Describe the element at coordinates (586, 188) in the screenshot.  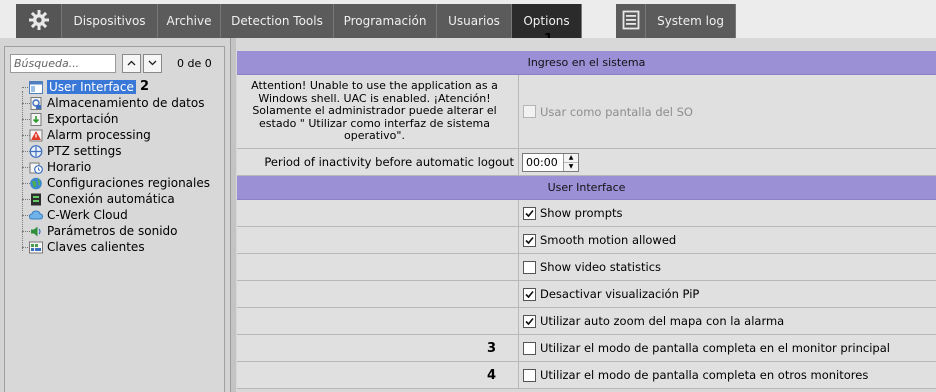
I see `section-header-user-interface: User Interface` at that location.